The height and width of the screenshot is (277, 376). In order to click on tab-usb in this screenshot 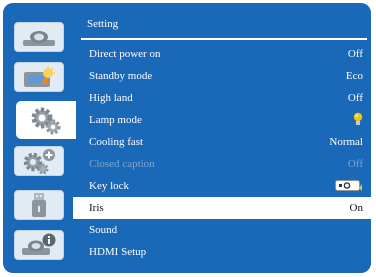, I will do `click(39, 205)`.